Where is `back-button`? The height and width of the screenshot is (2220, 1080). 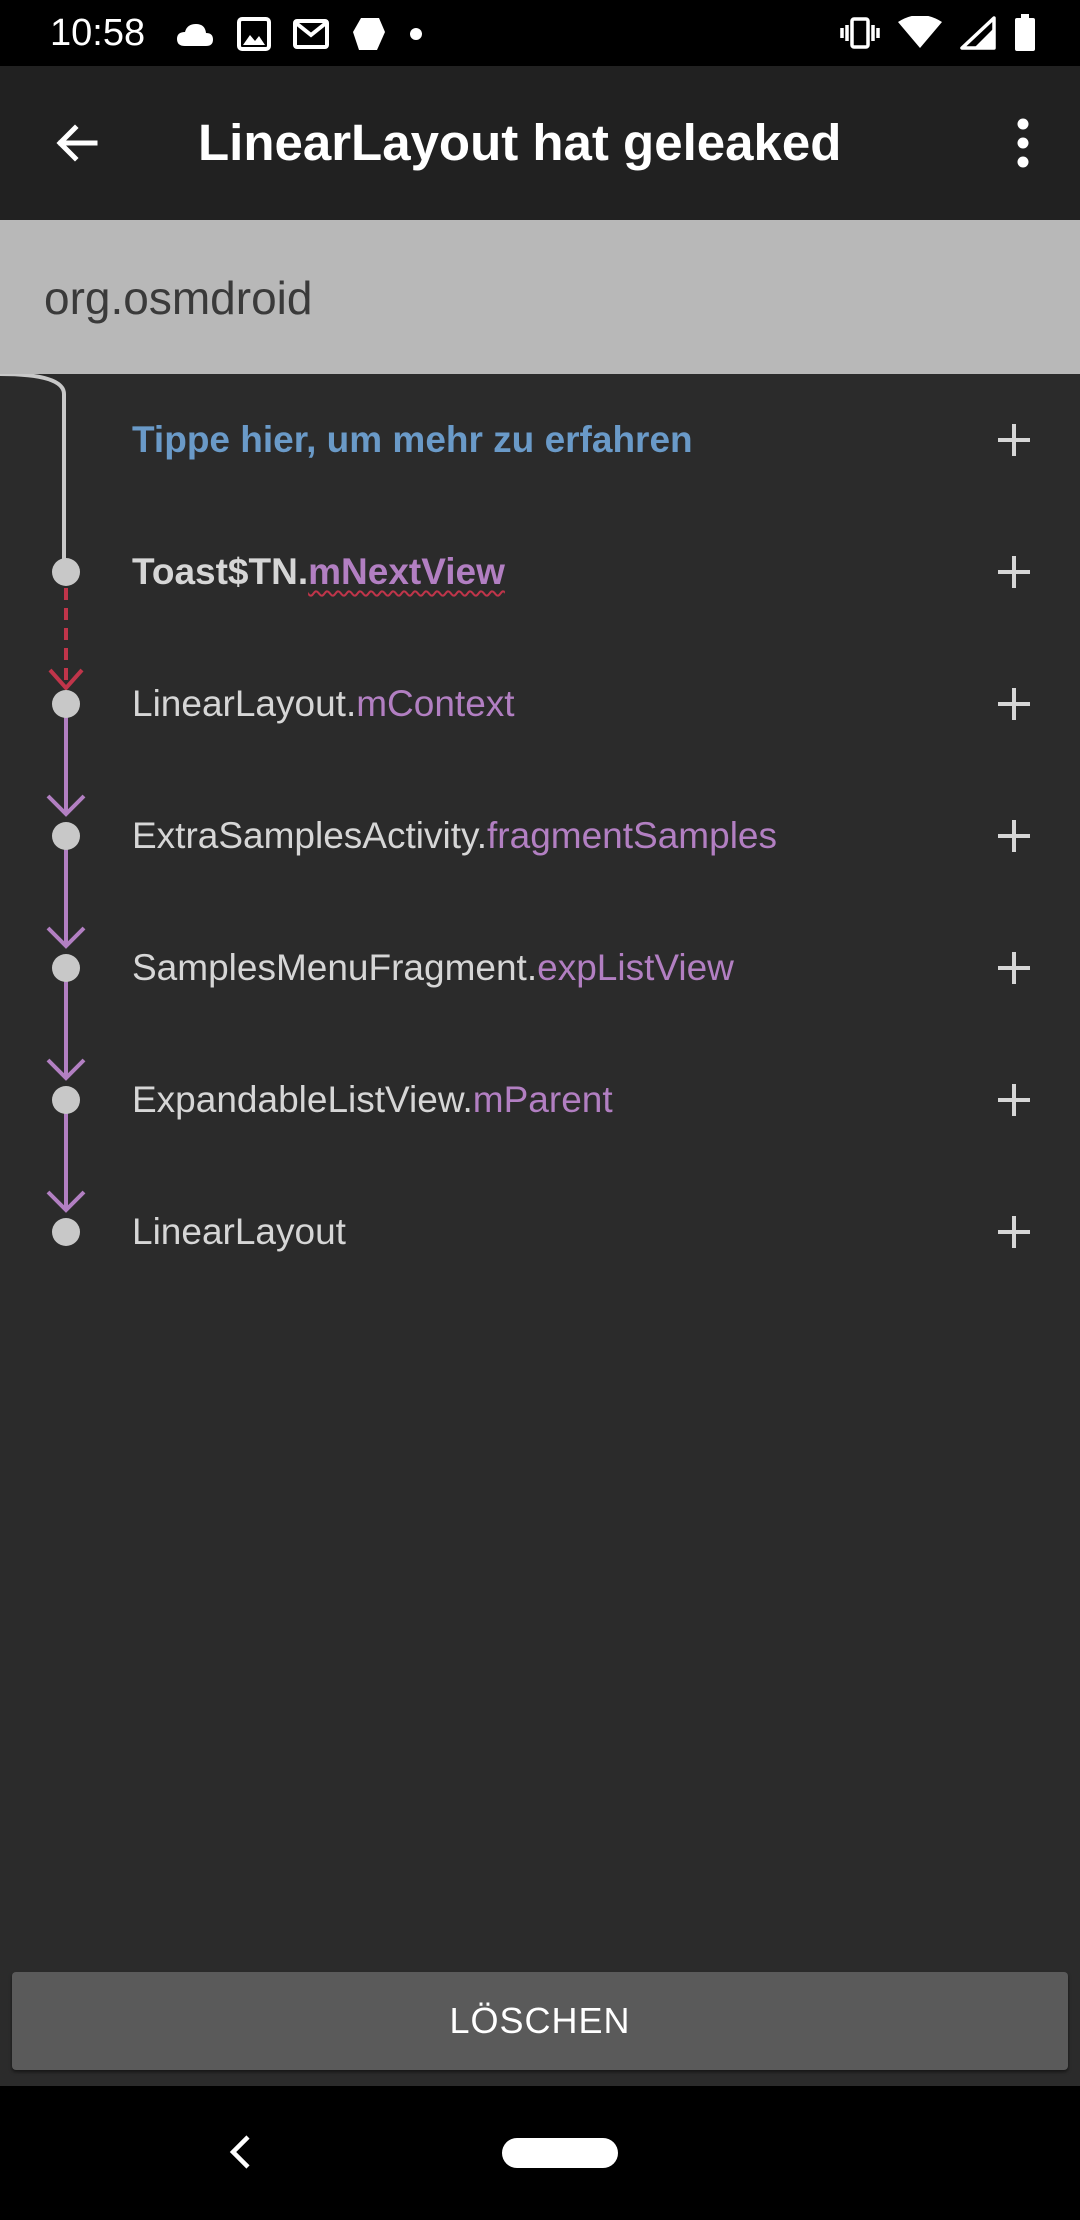 back-button is located at coordinates (77, 143).